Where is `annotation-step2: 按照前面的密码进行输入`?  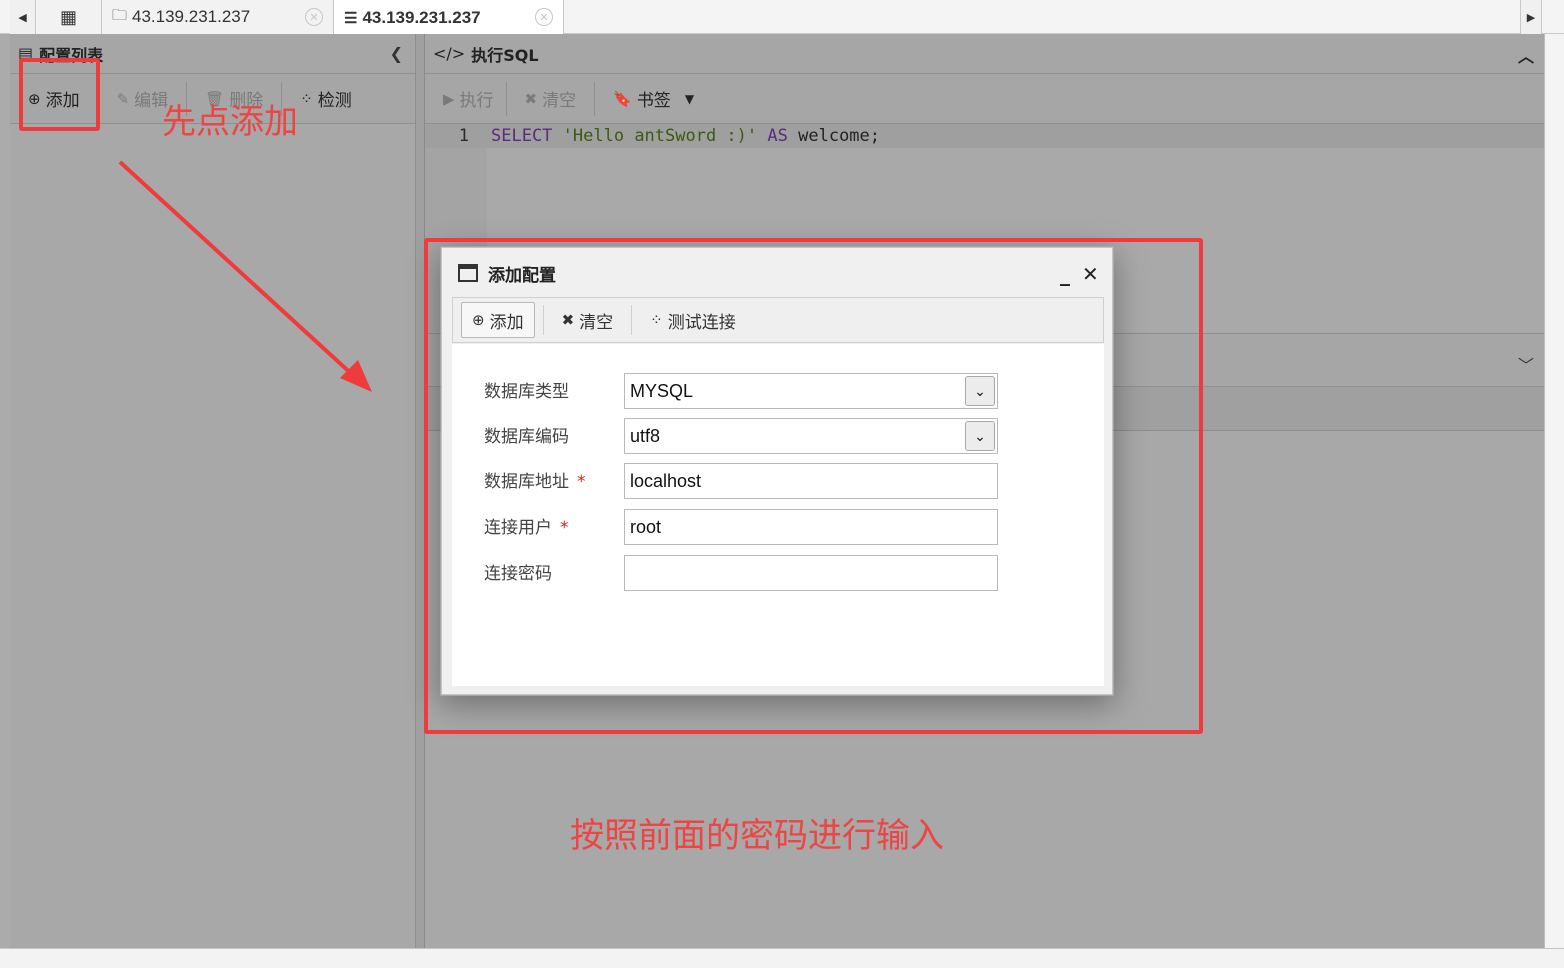 annotation-step2: 按照前面的密码进行输入 is located at coordinates (757, 836).